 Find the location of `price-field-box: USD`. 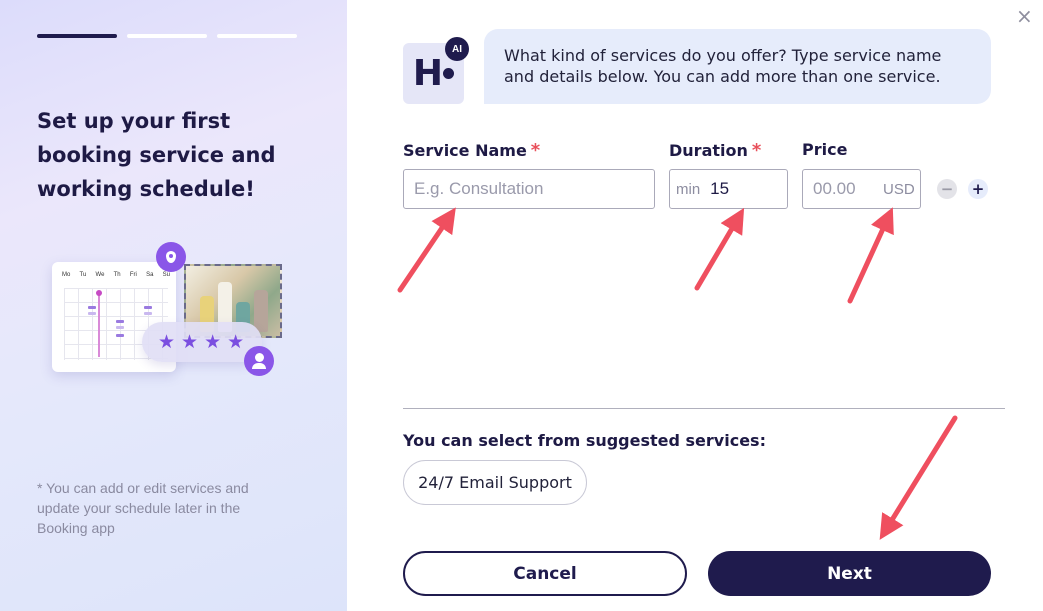

price-field-box: USD is located at coordinates (861, 189).